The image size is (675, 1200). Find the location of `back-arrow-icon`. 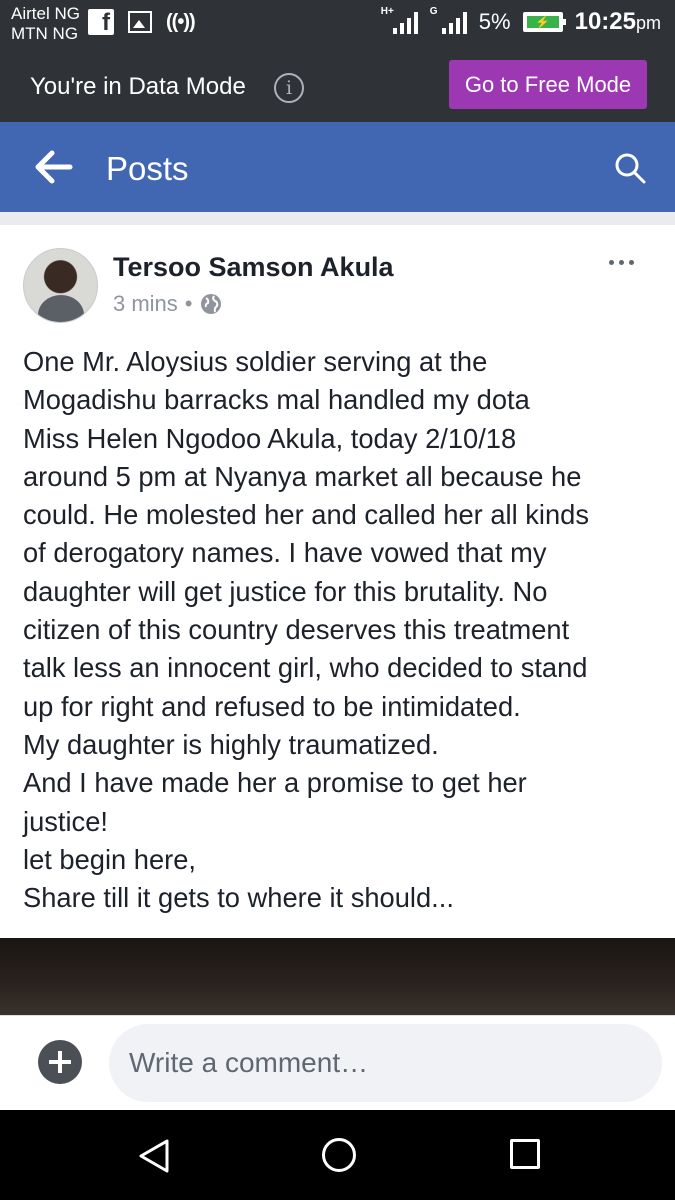

back-arrow-icon is located at coordinates (54, 167).